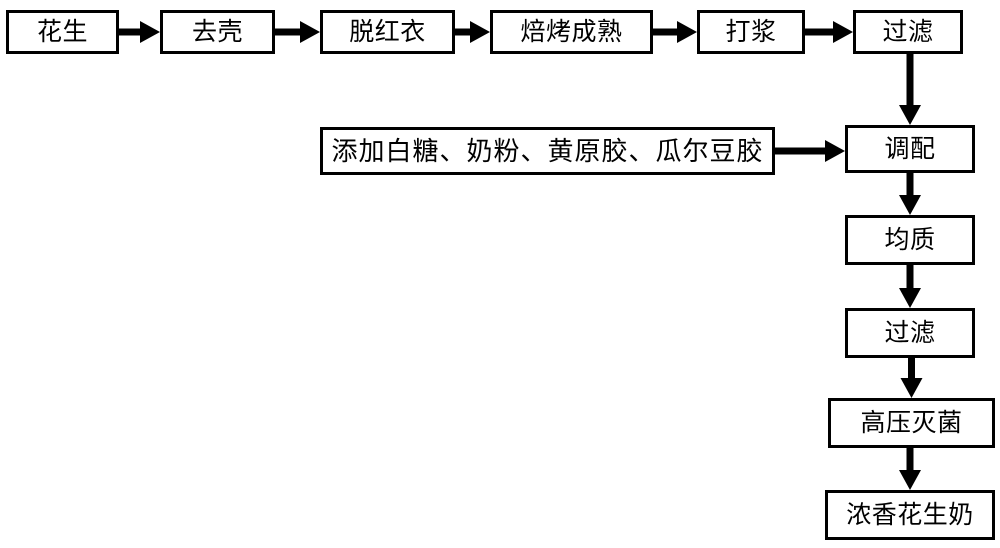 Image resolution: width=1000 pixels, height=548 pixels. I want to click on process-node-n5: 打浆, so click(751, 32).